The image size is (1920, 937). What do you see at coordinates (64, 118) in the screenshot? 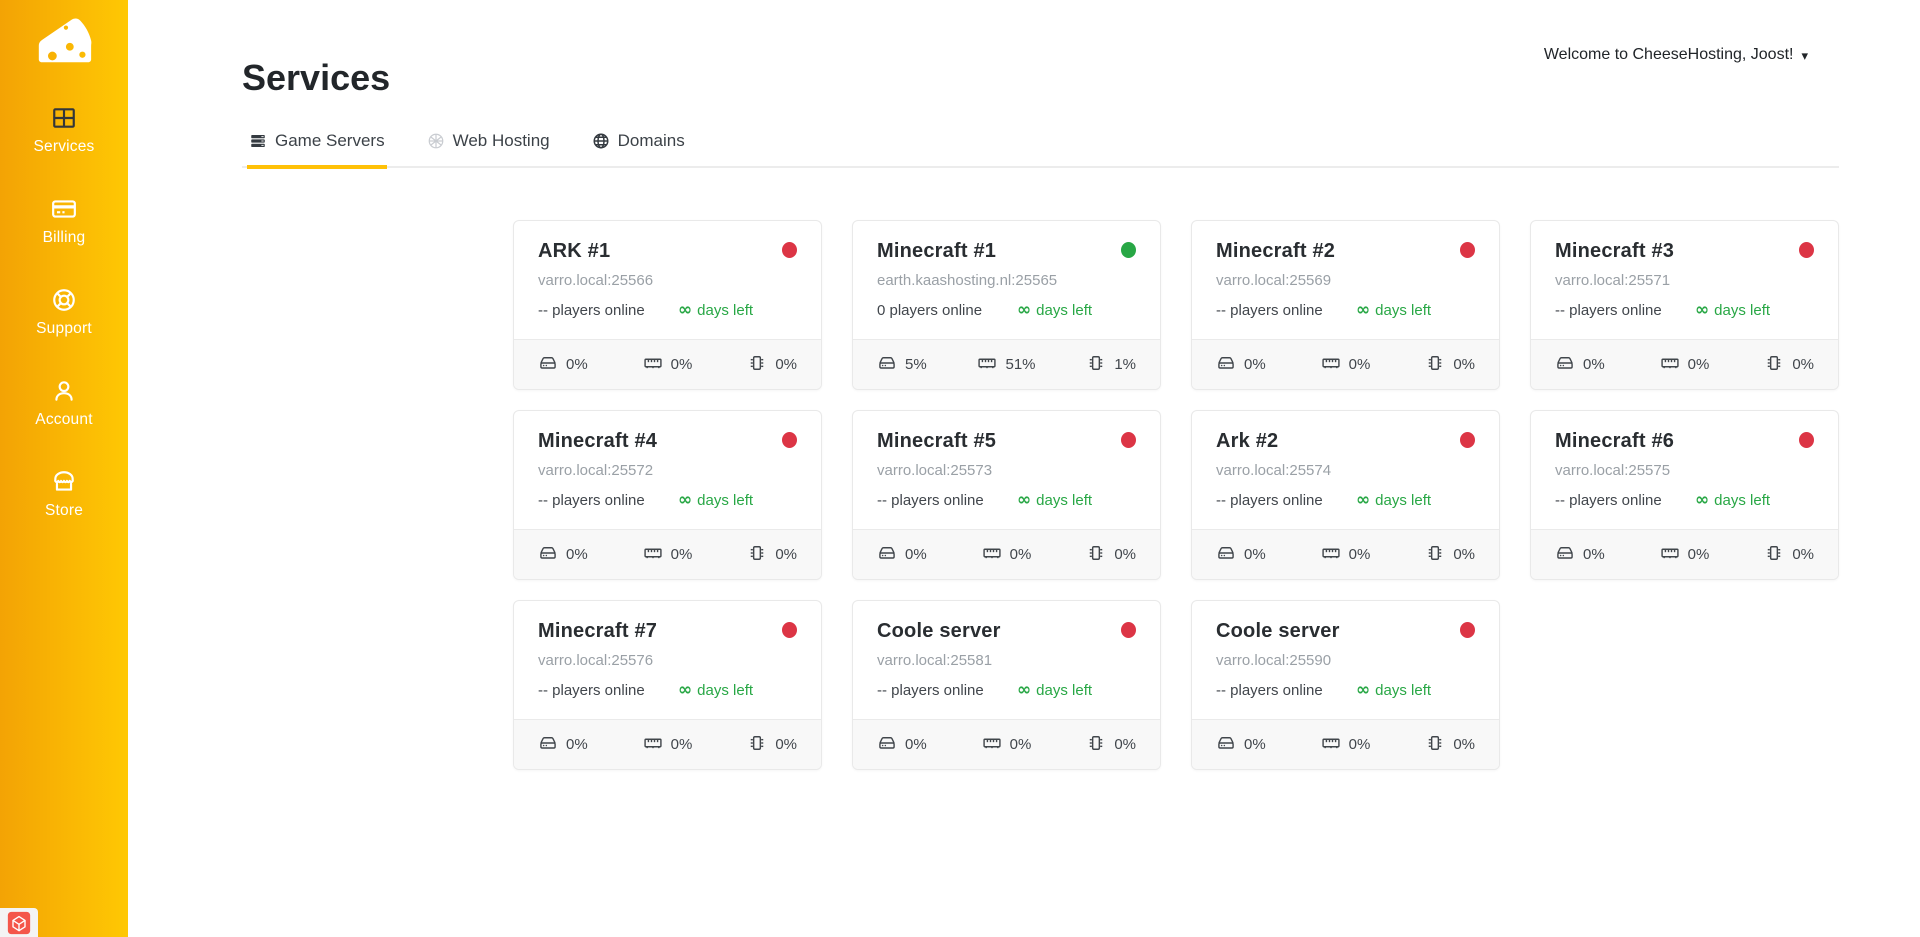
I see `grid-icon` at bounding box center [64, 118].